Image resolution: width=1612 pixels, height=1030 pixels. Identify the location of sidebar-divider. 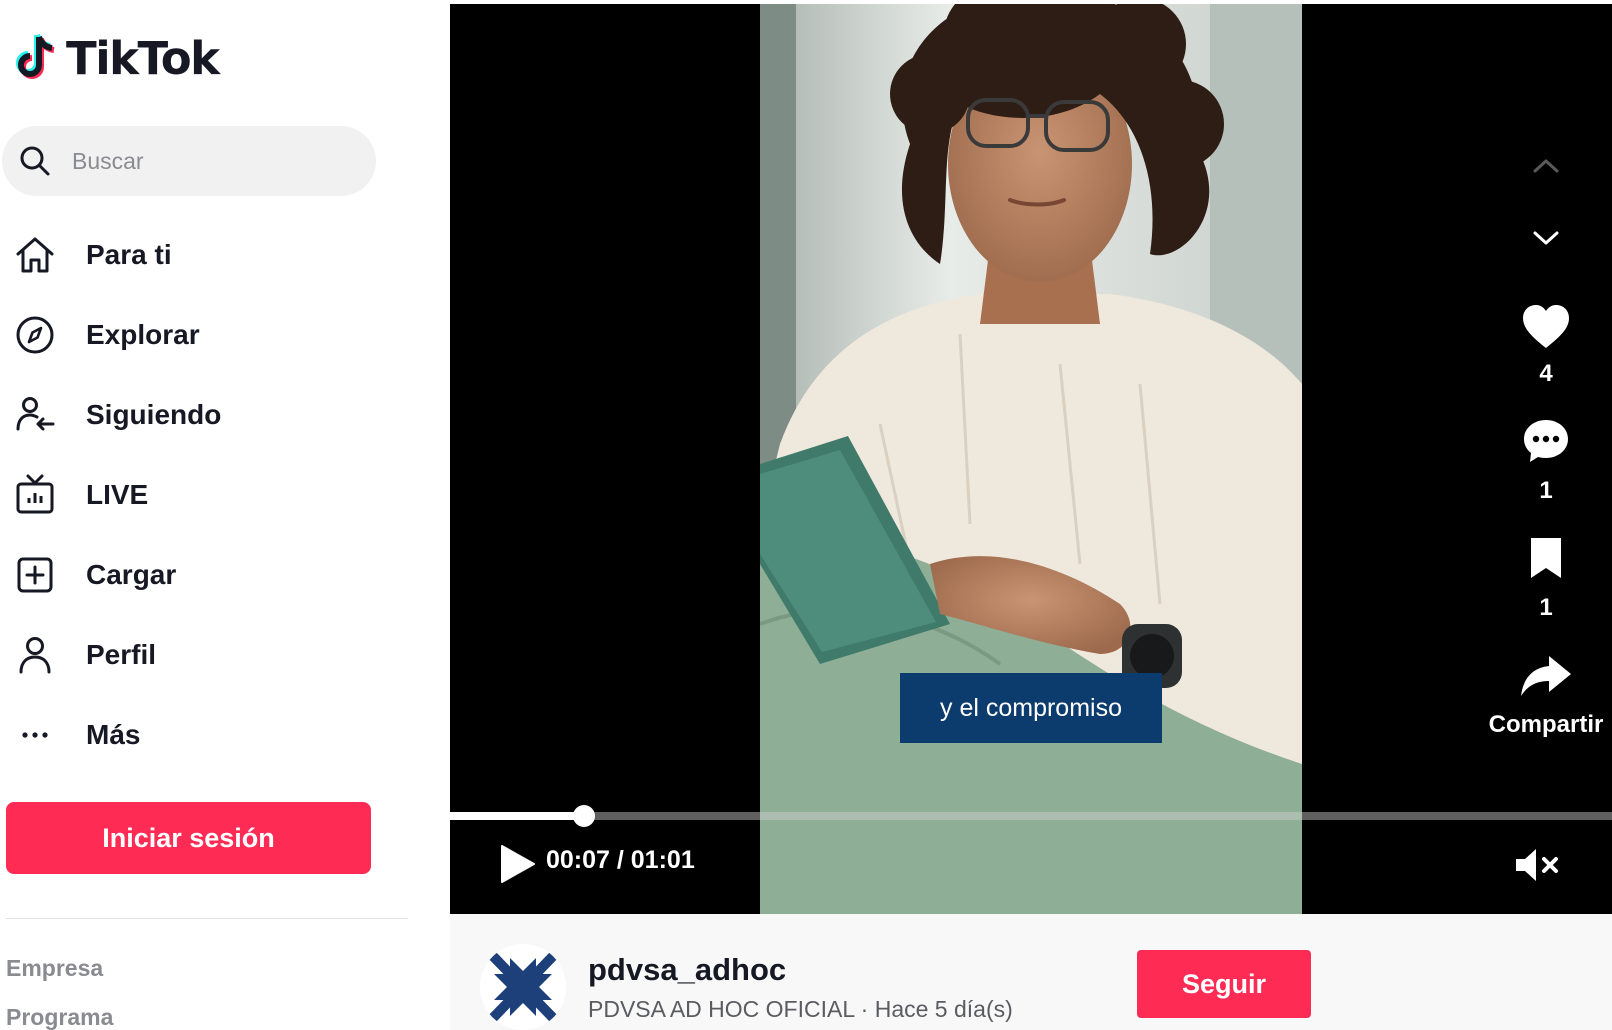
(207, 918).